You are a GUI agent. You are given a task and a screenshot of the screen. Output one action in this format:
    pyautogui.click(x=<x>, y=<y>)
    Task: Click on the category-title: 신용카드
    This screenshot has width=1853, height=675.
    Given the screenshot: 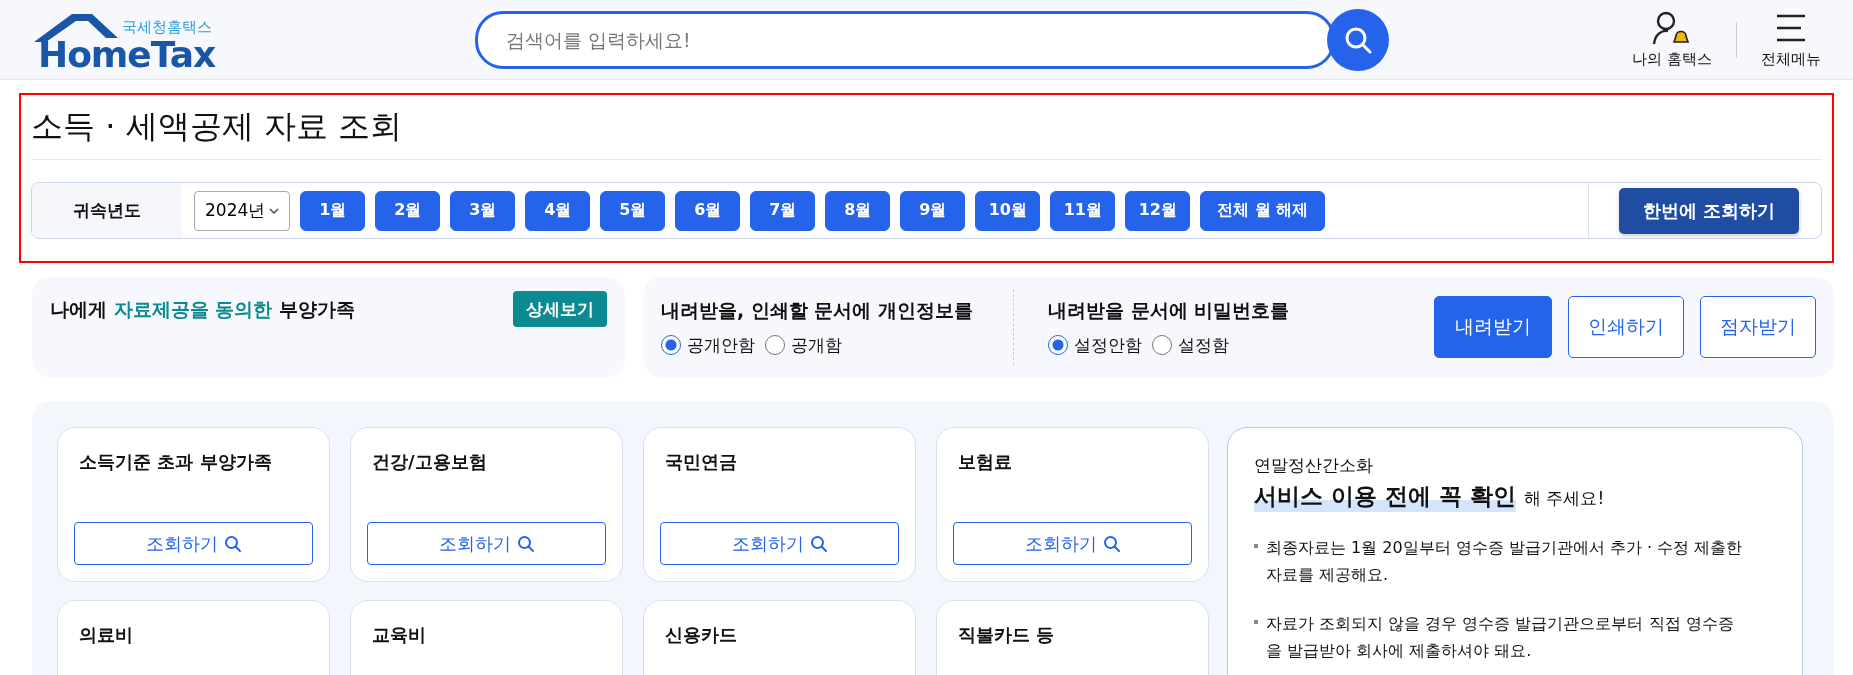 What is the action you would take?
    pyautogui.click(x=701, y=635)
    